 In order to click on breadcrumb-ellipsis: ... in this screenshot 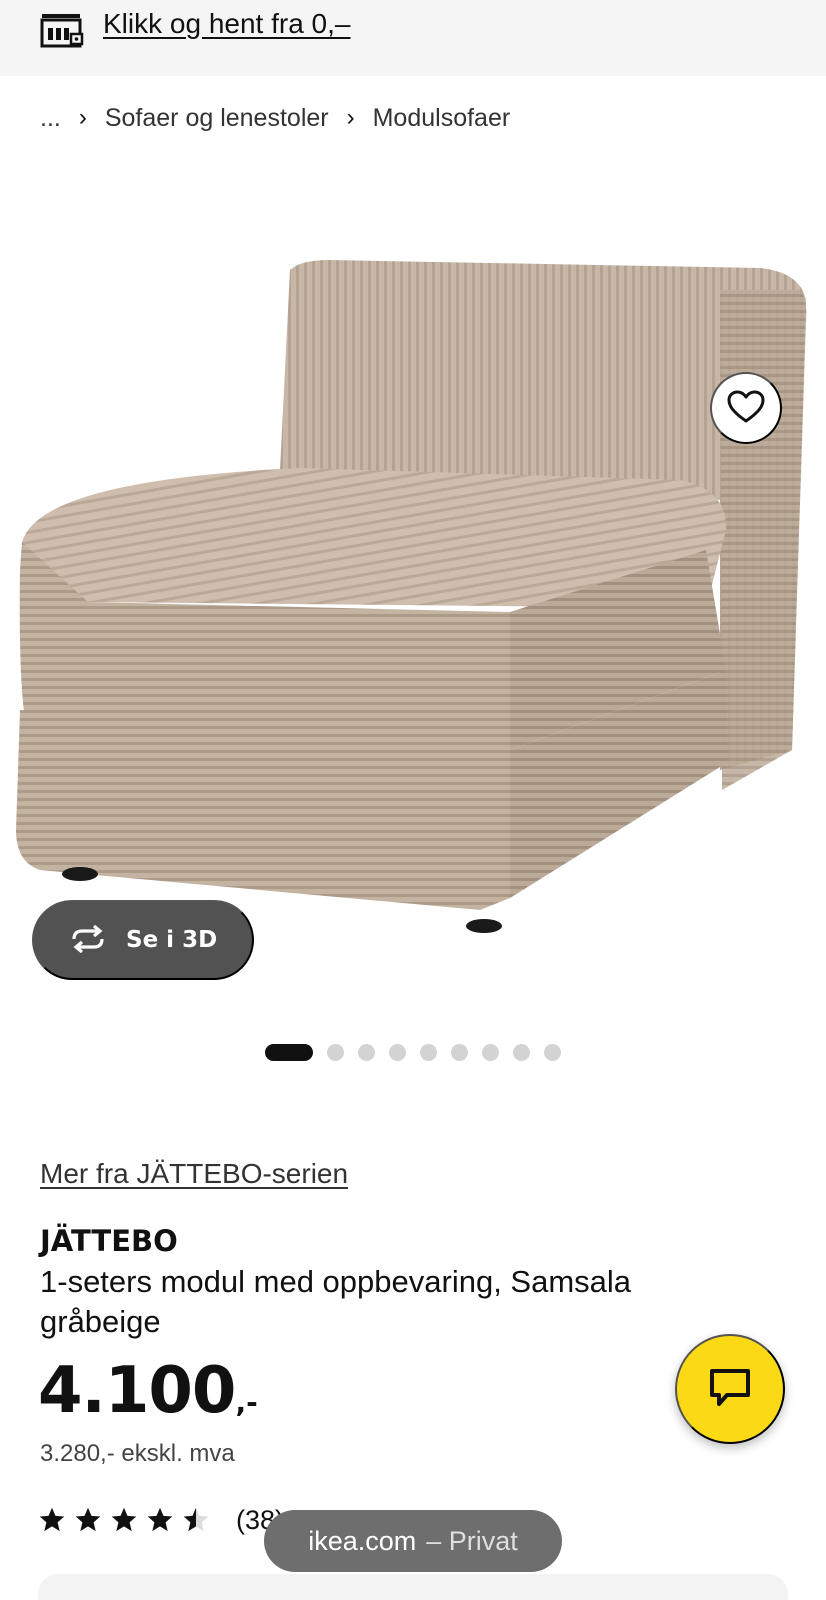, I will do `click(50, 118)`.